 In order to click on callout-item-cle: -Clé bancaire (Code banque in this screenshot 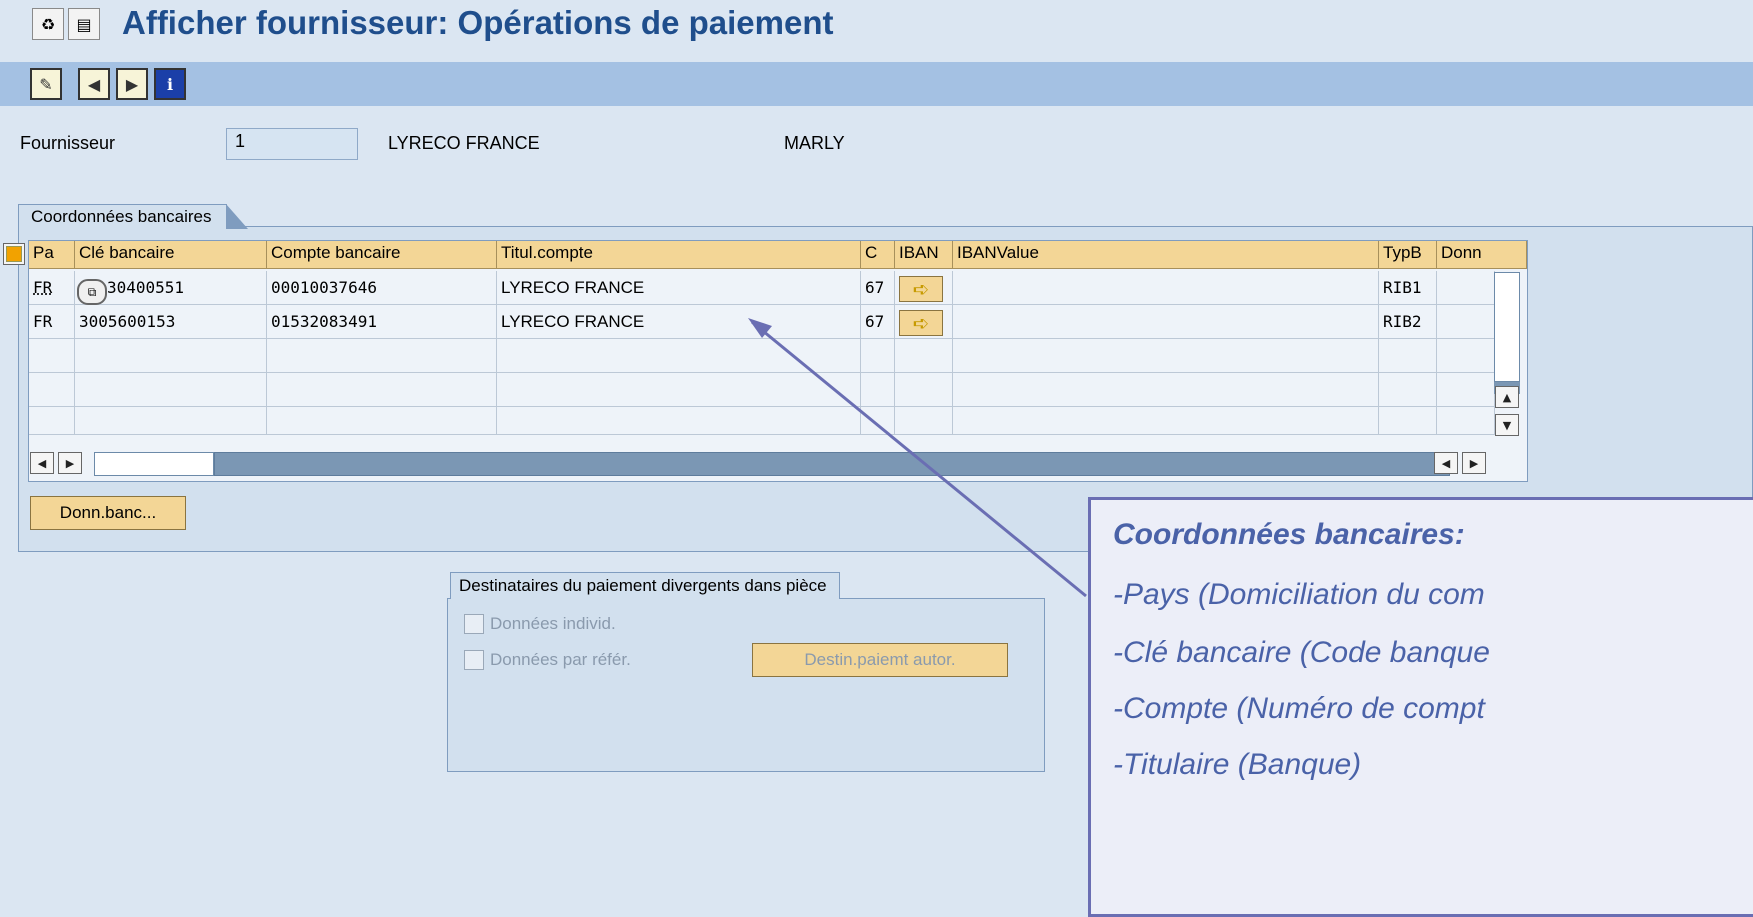, I will do `click(1301, 652)`.